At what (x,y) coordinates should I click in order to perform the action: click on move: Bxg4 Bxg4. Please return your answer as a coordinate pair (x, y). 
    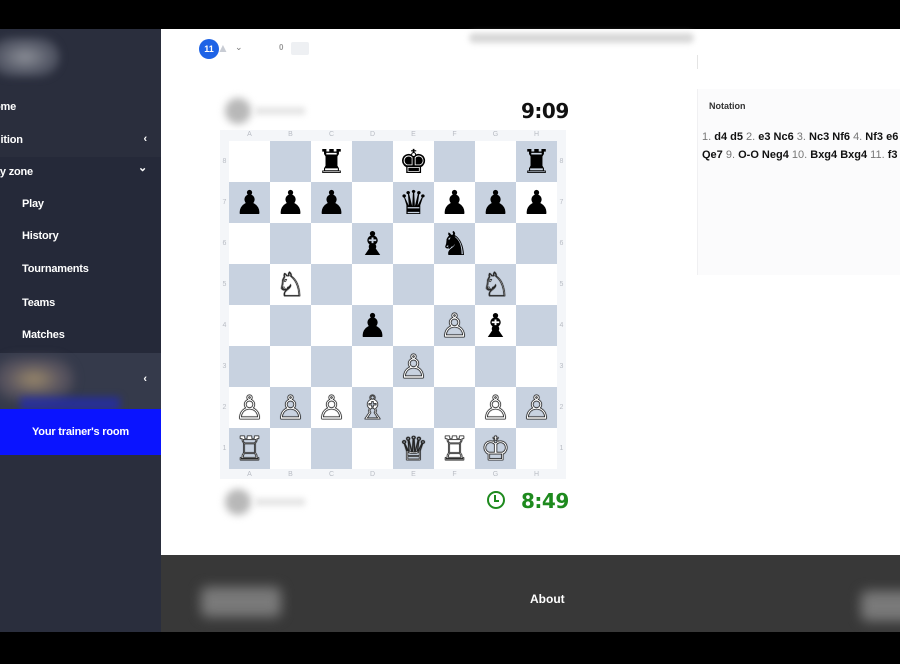
    Looking at the image, I should click on (840, 155).